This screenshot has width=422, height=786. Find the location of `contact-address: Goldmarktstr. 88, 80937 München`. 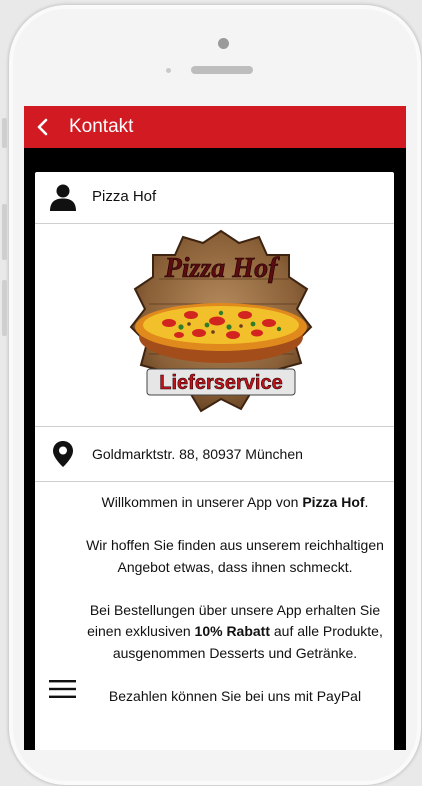

contact-address: Goldmarktstr. 88, 80937 München is located at coordinates (197, 454).